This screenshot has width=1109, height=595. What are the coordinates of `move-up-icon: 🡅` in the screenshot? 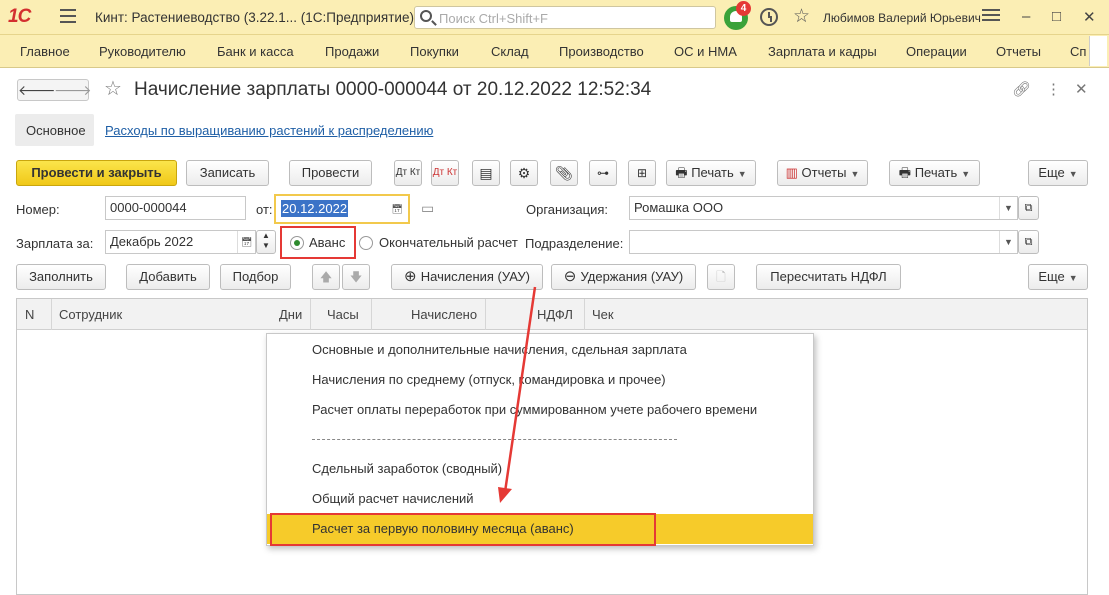 It's located at (326, 277).